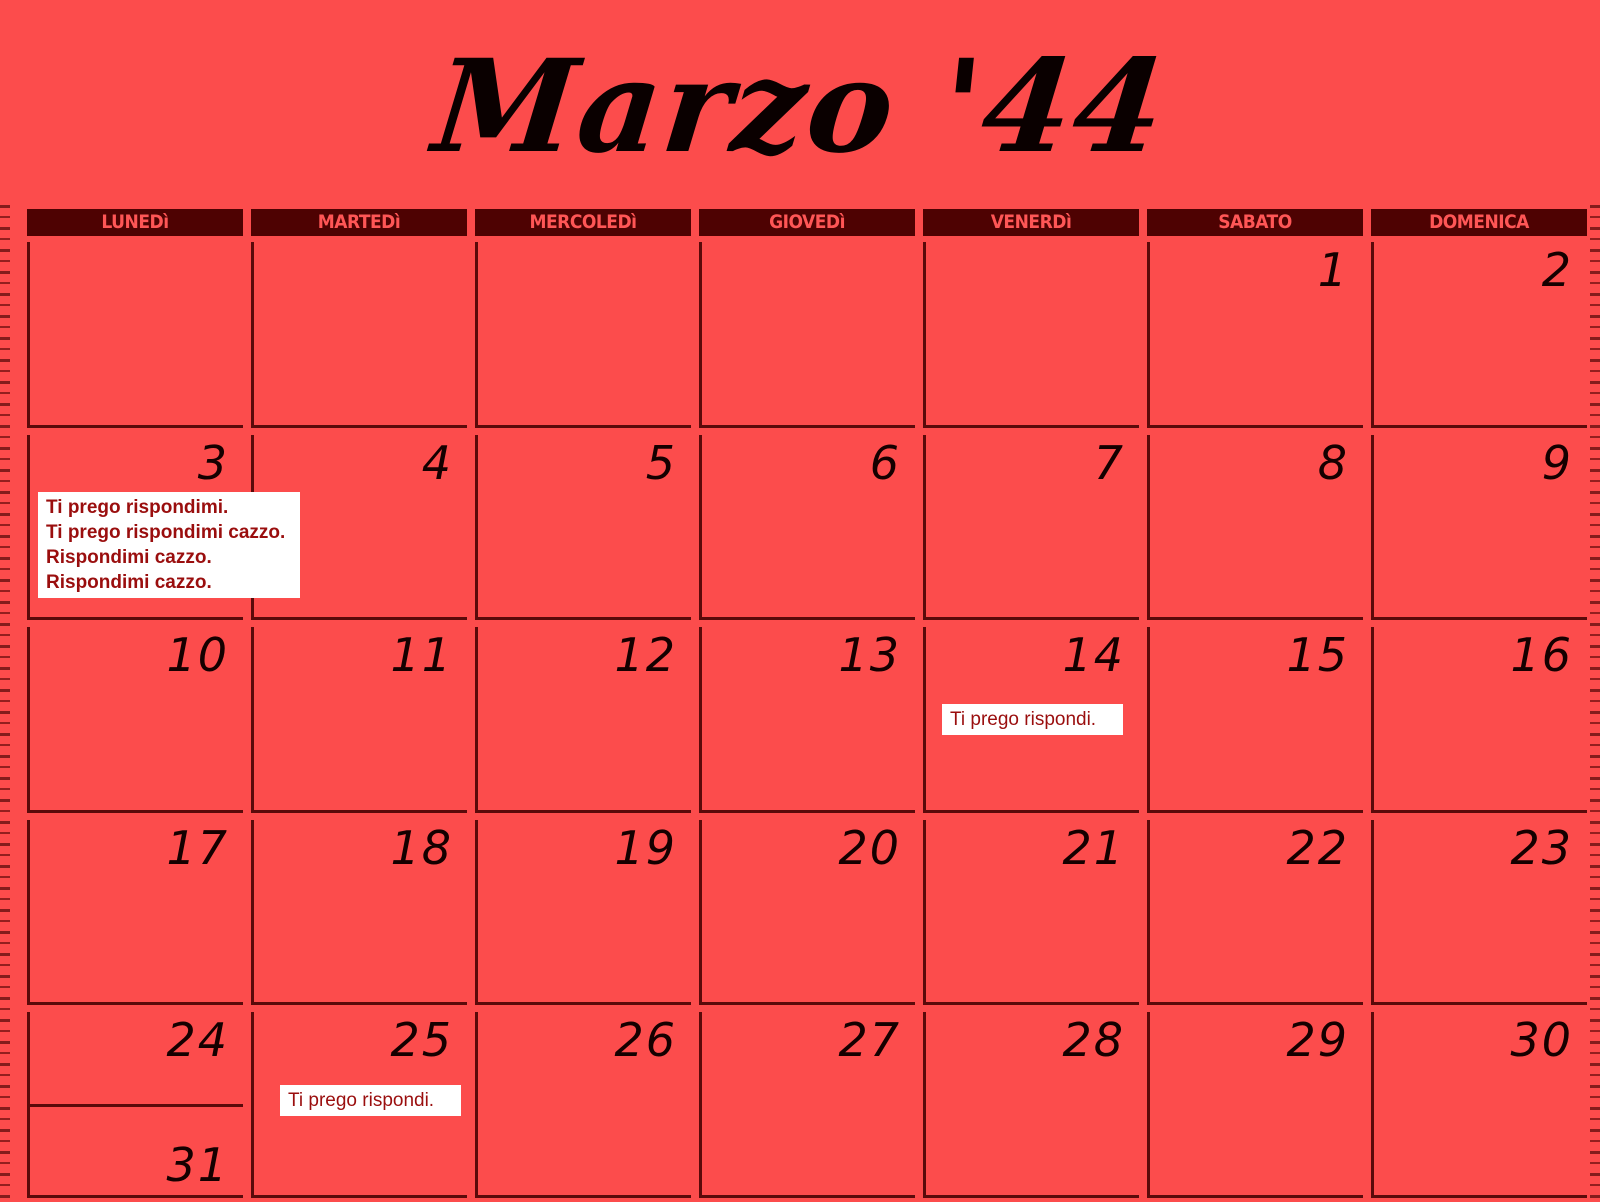 This screenshot has height=1202, width=1600. Describe the element at coordinates (1333, 270) in the screenshot. I see `day-number: 1` at that location.